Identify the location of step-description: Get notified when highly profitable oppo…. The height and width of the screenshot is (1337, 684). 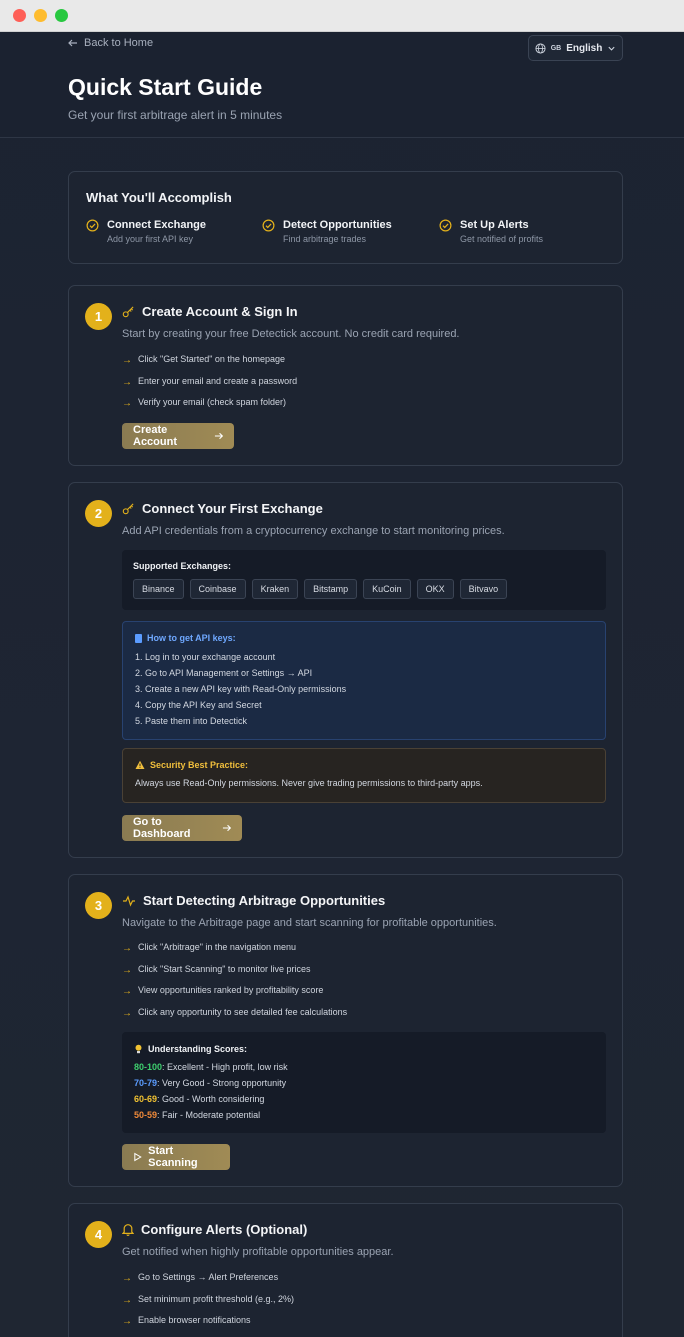
(258, 1252).